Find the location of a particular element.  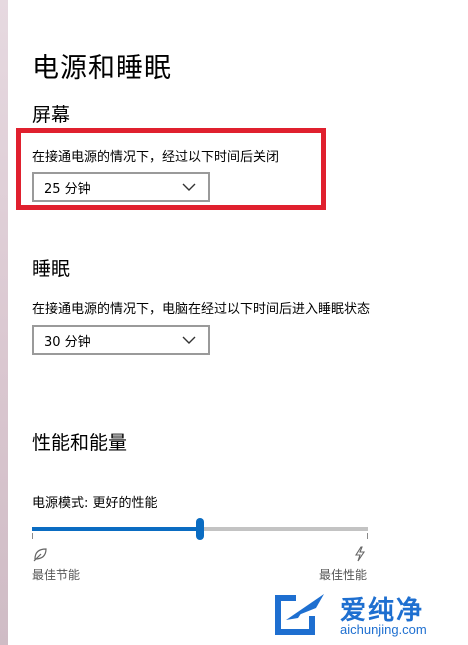

slider-tick-right is located at coordinates (367, 536).